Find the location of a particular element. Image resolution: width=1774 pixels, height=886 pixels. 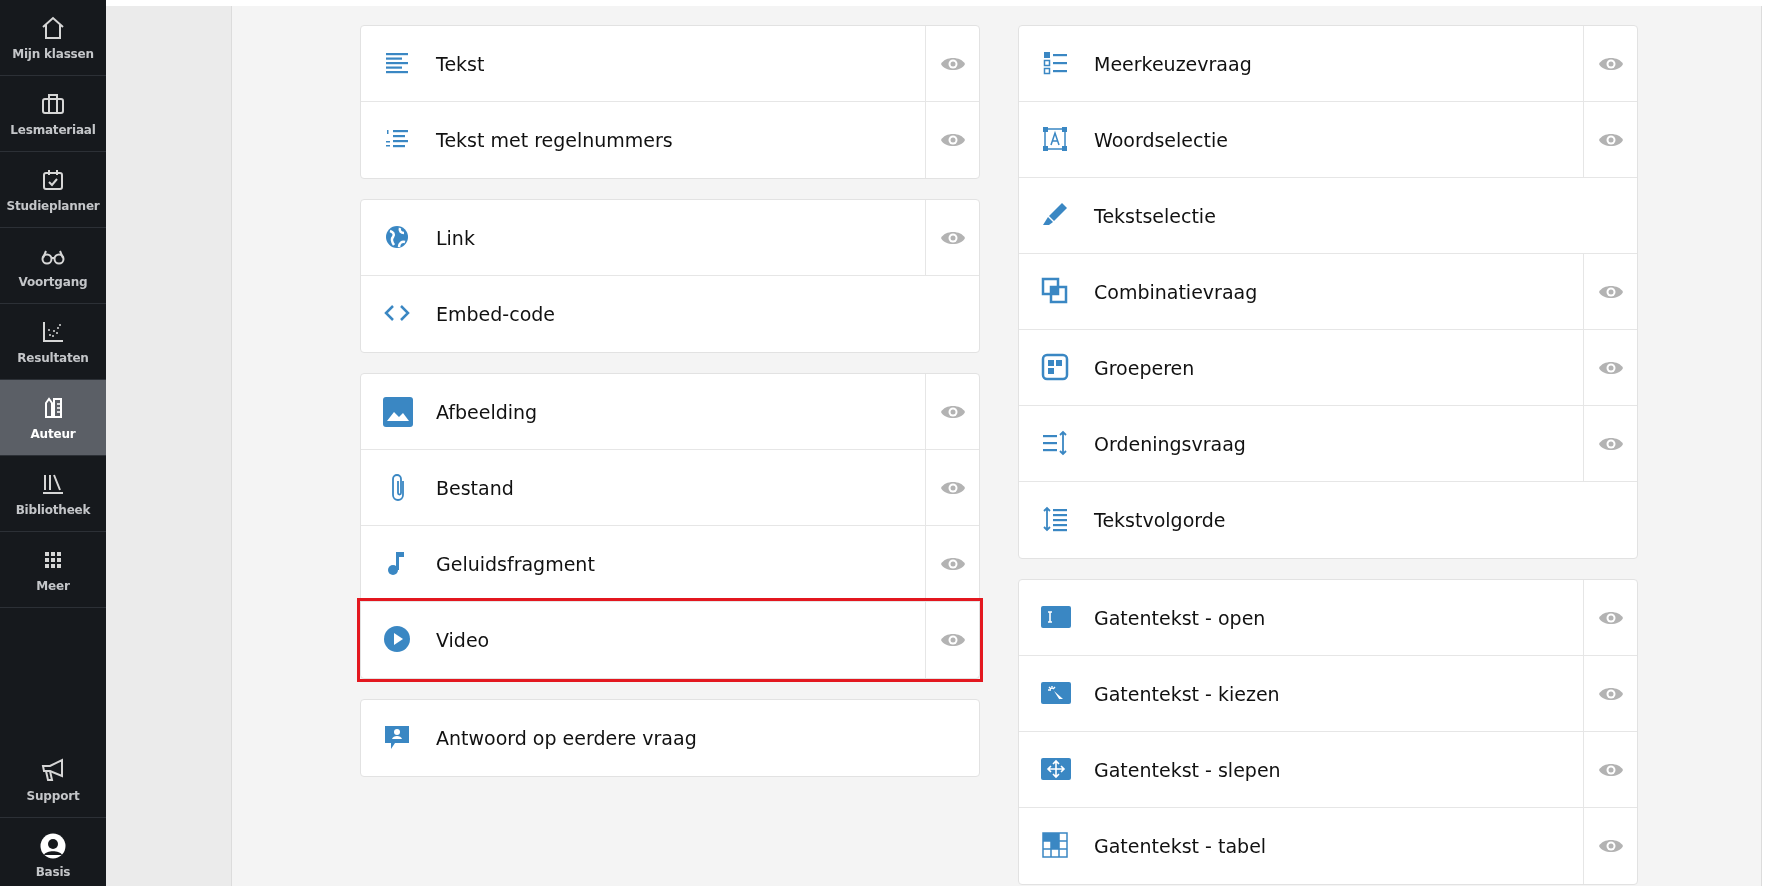

item-row: Tekst met regelnummers is located at coordinates (670, 140).